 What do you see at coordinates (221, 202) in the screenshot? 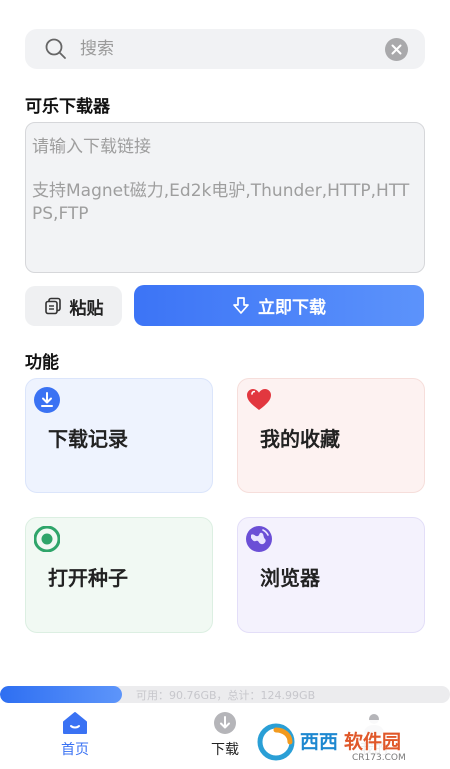
I see `link-placeholder-line2: 支持Magnet磁力,Ed2k电驴,Thunder,HTTP,HTTPS,FTP` at bounding box center [221, 202].